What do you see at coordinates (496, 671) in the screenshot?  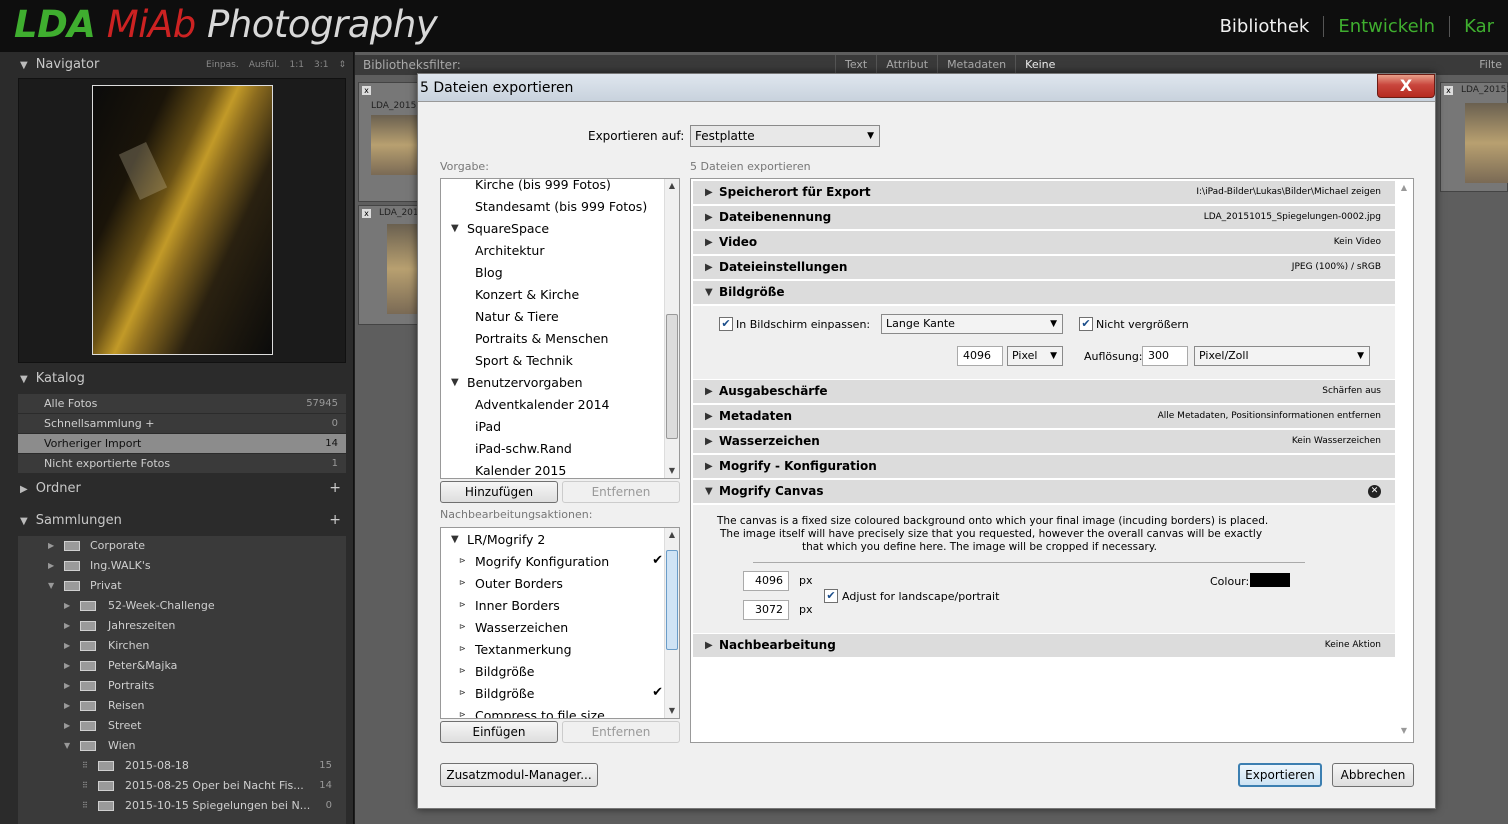 I see `post-action-item: ⊳ Bildgröße` at bounding box center [496, 671].